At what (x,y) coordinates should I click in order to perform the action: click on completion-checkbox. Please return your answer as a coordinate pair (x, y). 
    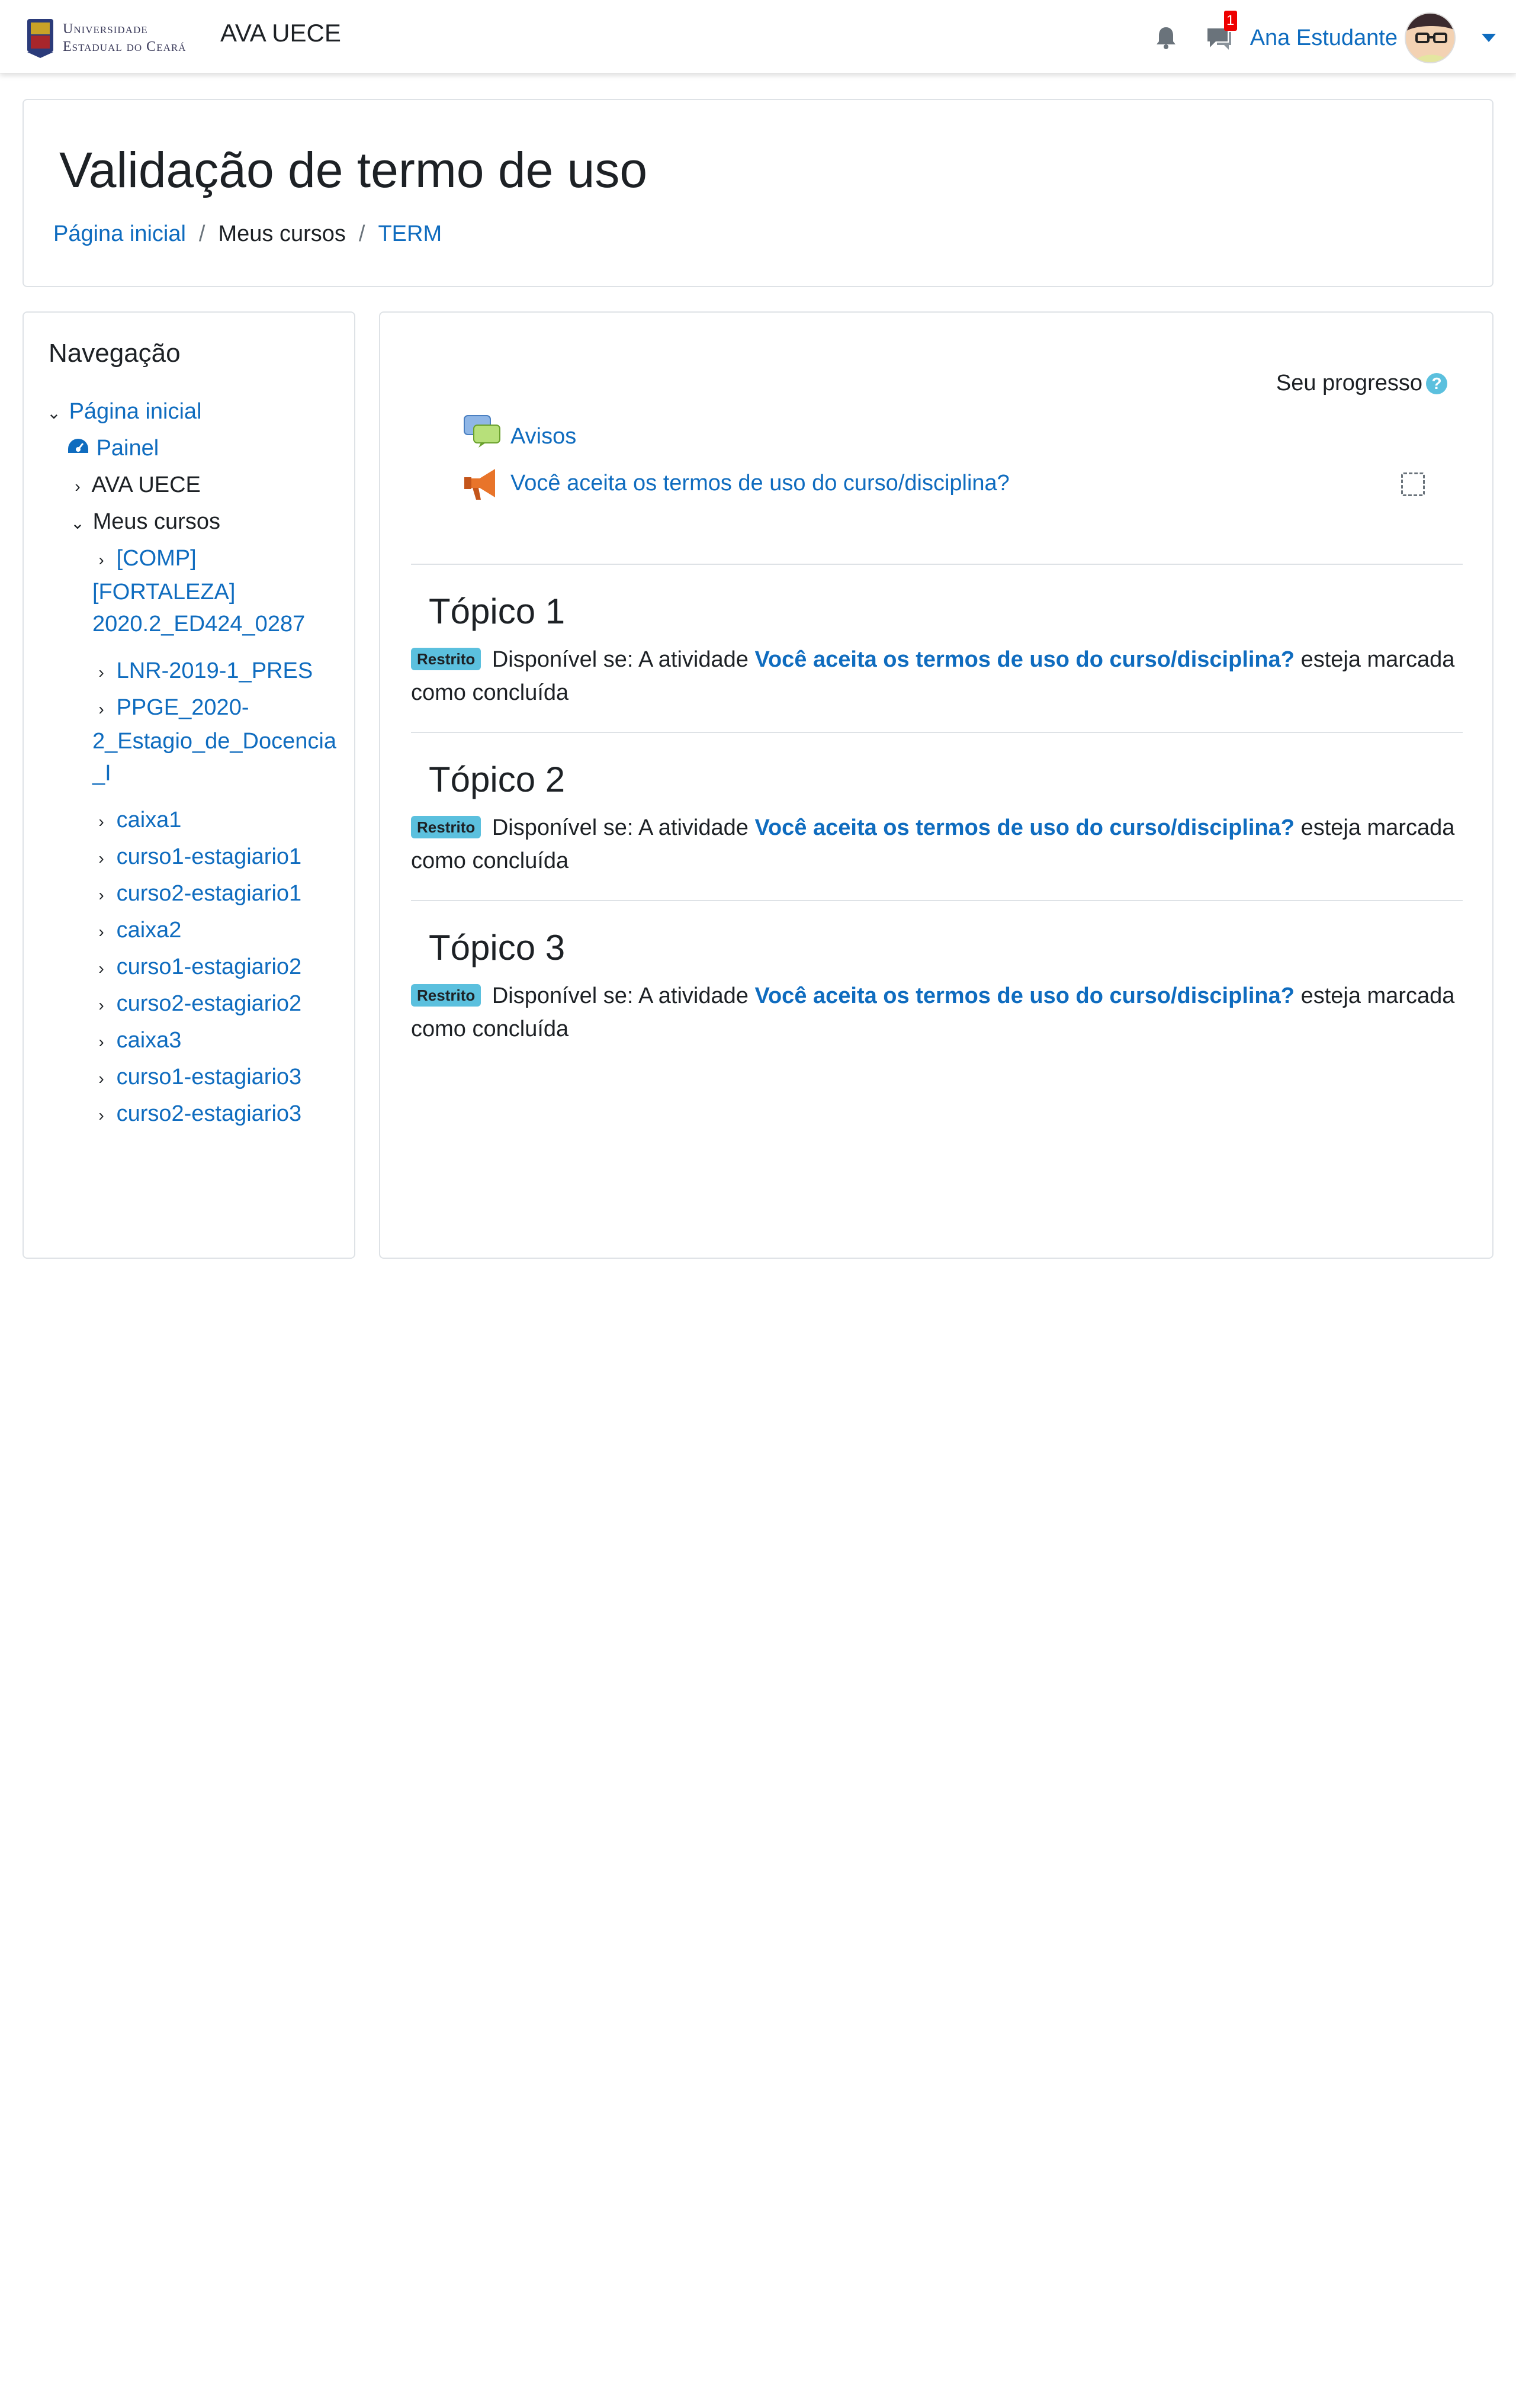
    Looking at the image, I should click on (1413, 484).